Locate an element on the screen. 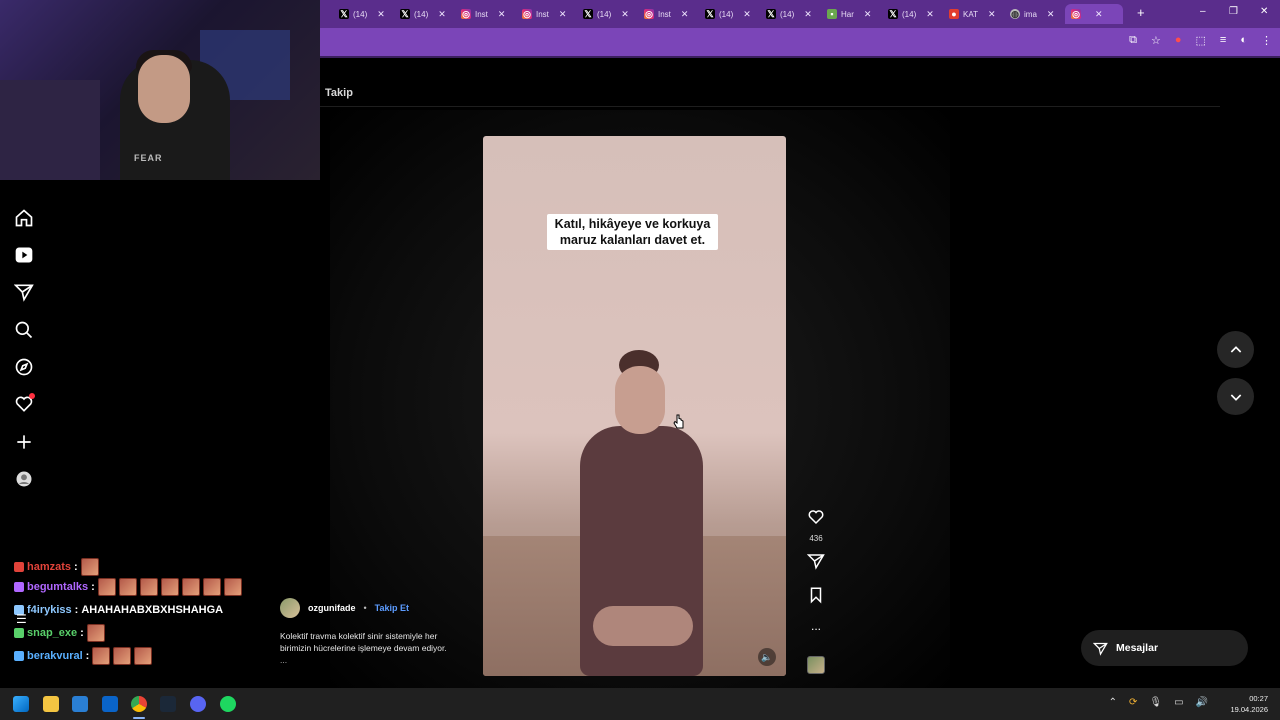 Image resolution: width=1280 pixels, height=720 pixels. chevron-down-icon is located at coordinates (1235, 397).